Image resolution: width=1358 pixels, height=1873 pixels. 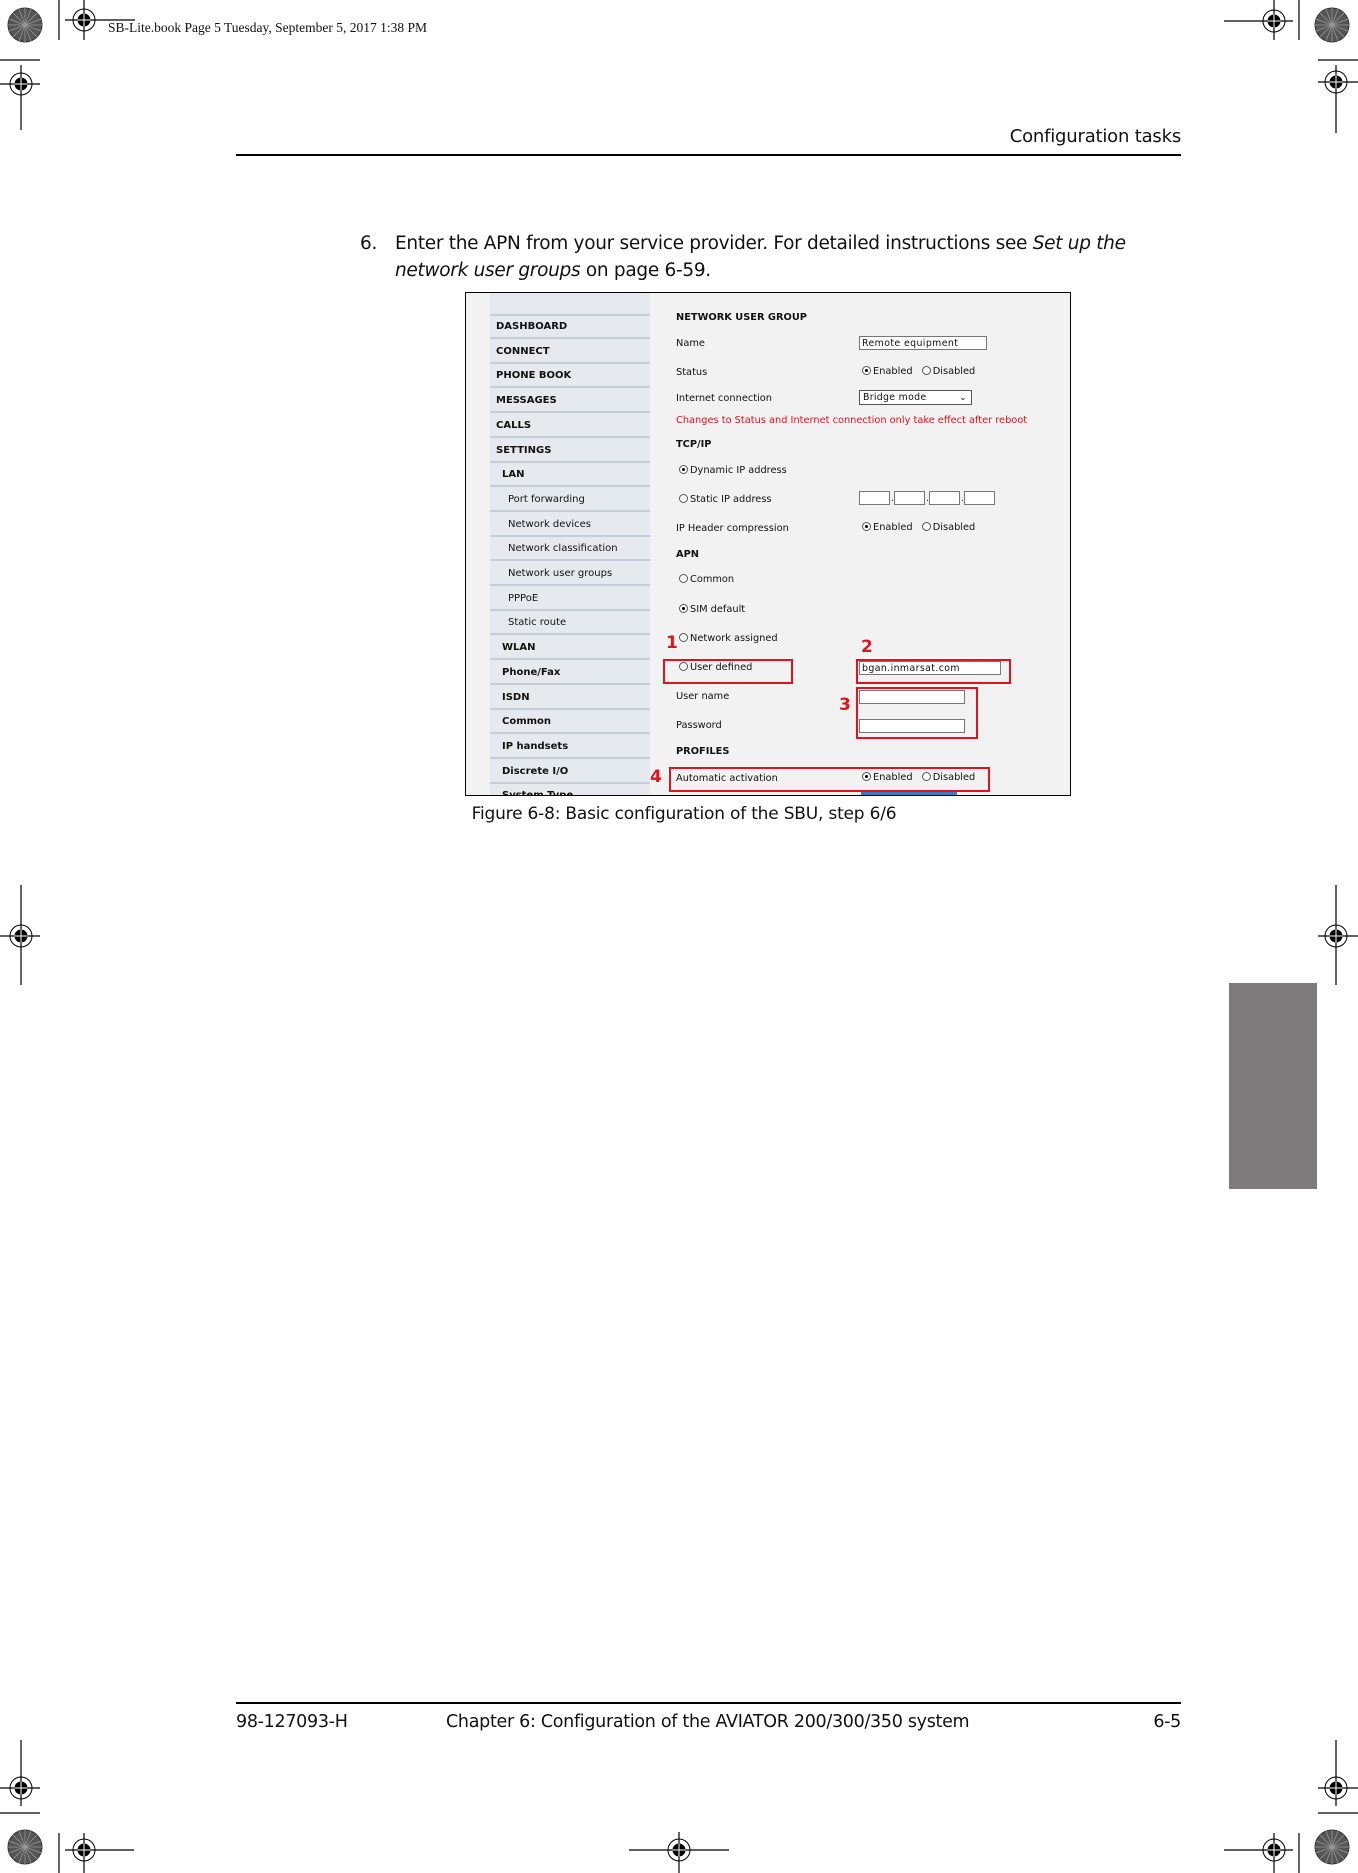 What do you see at coordinates (570, 789) in the screenshot?
I see `sidebar-item-system-type: System Type` at bounding box center [570, 789].